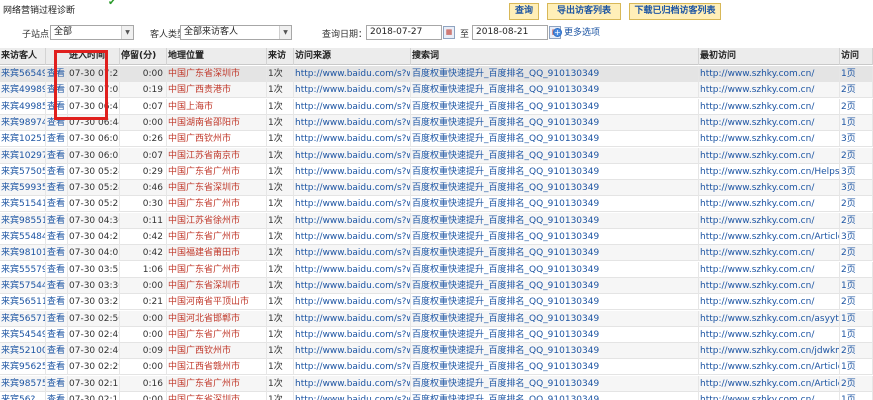 The image size is (873, 400). Describe the element at coordinates (576, 31) in the screenshot. I see `more-options-link: + 更多选项` at that location.